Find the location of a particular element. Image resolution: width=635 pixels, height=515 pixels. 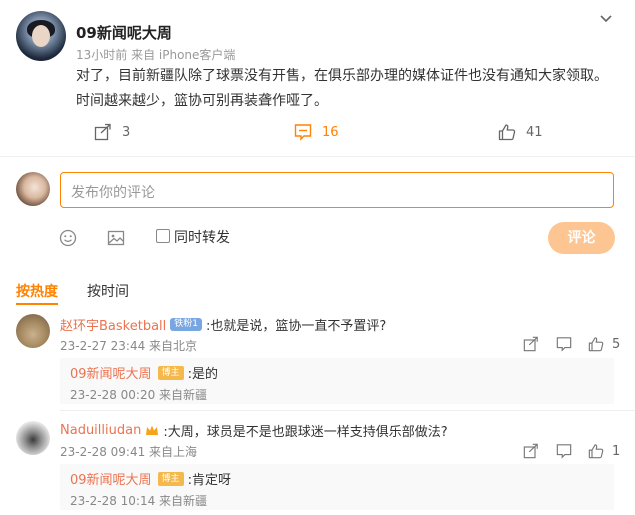

comment-like-count: 5 is located at coordinates (616, 344).